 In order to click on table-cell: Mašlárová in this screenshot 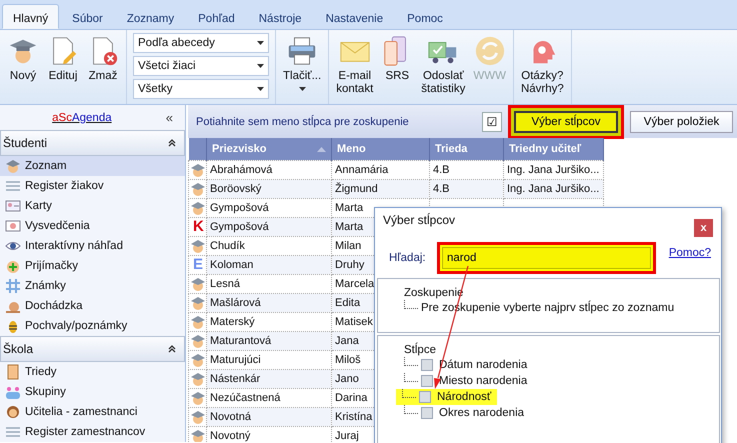, I will do `click(269, 302)`.